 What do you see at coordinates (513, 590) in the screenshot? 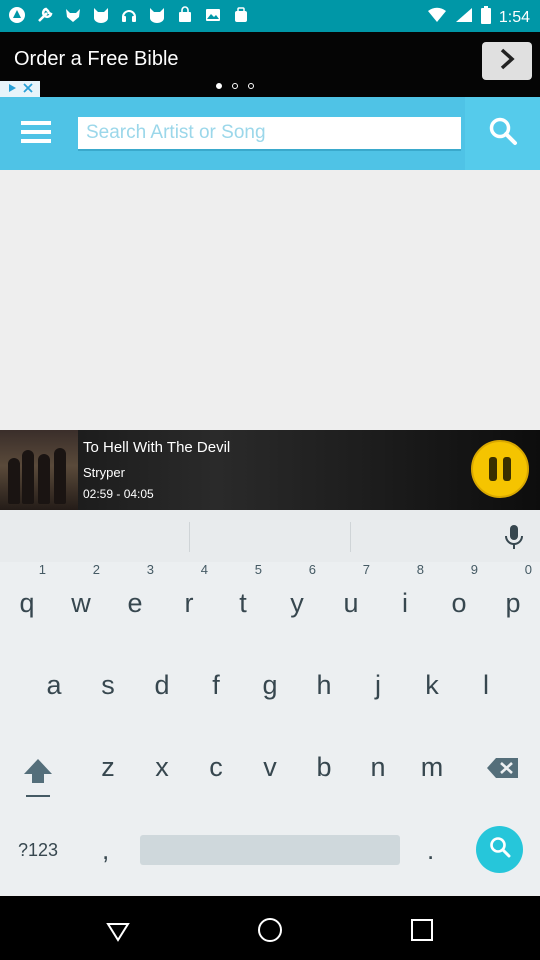
I see `key-p: p0` at bounding box center [513, 590].